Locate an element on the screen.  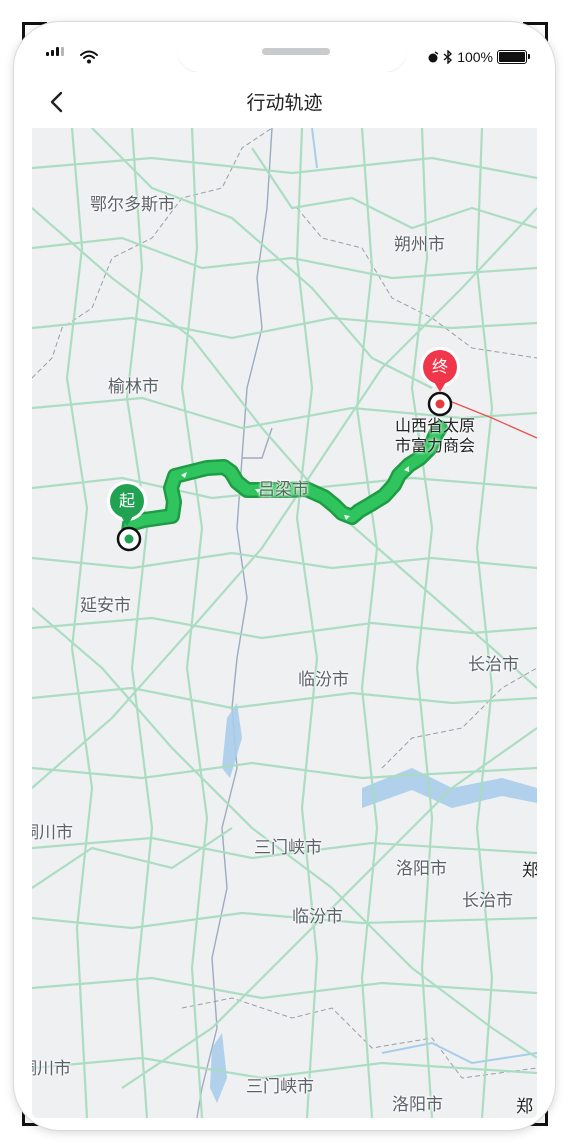
city-label-luoyang-1: 洛阳市 is located at coordinates (421, 869).